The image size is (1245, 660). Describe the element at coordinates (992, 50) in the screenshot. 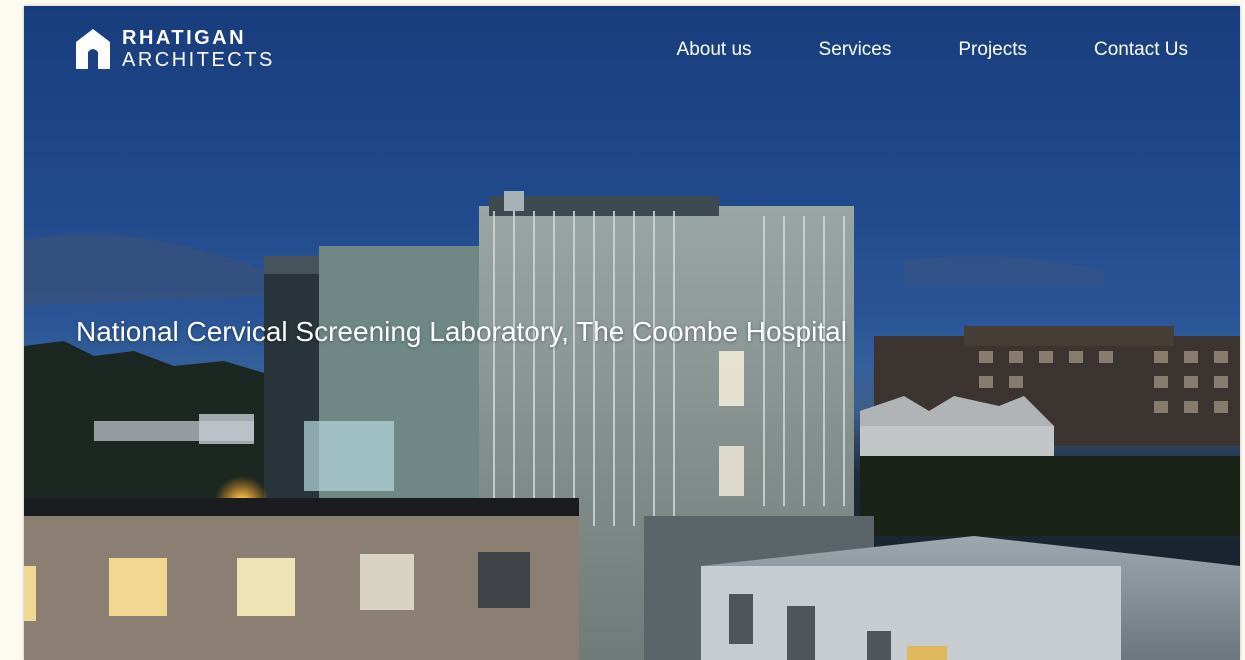

I see `nav-projects: Projects` at that location.